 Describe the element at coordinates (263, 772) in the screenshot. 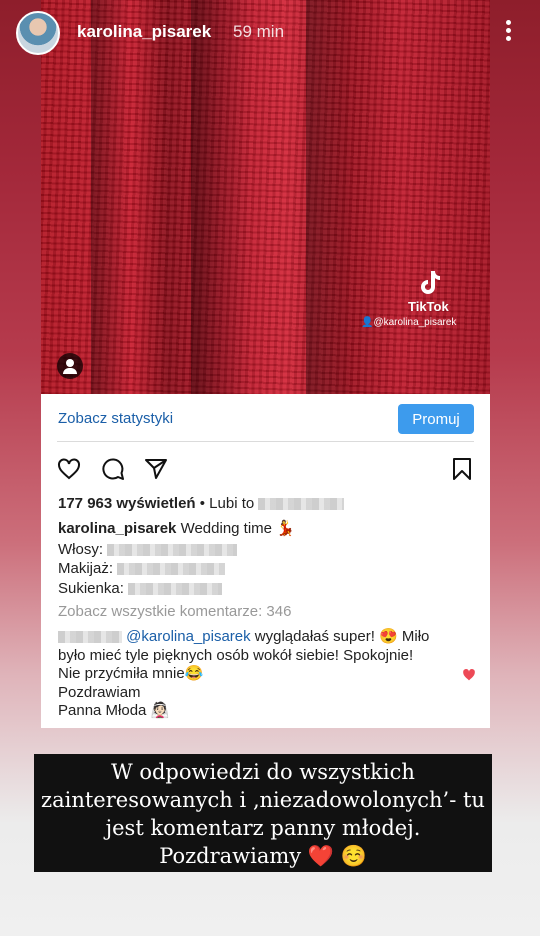

I see `story-caption-line-1: W odpowiedzi do wszystkich` at that location.